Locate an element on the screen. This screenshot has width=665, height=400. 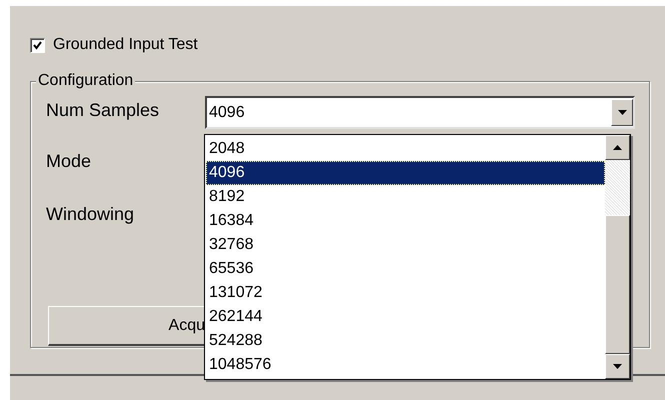
scrollbar is located at coordinates (617, 257).